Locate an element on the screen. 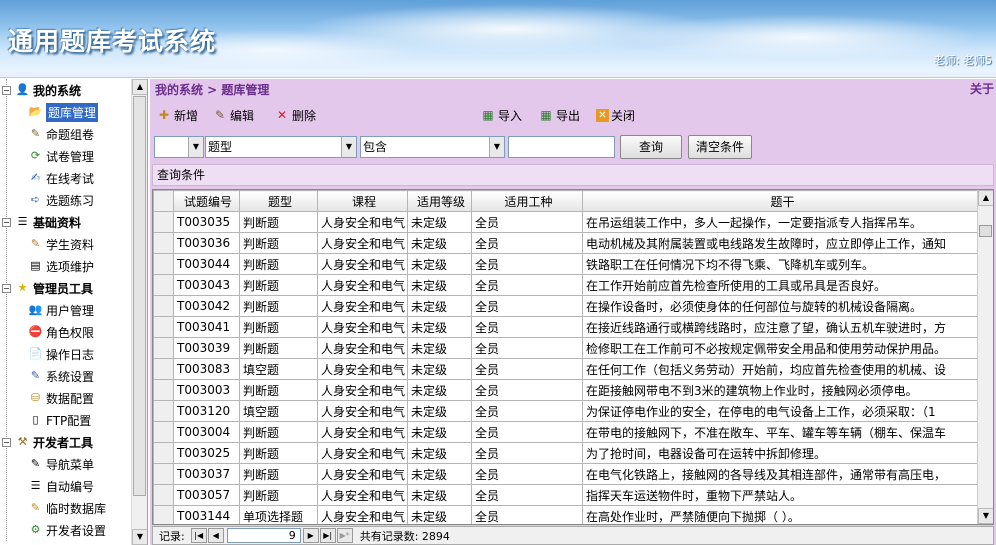  add-button: ✚ 新增 is located at coordinates (177, 115).